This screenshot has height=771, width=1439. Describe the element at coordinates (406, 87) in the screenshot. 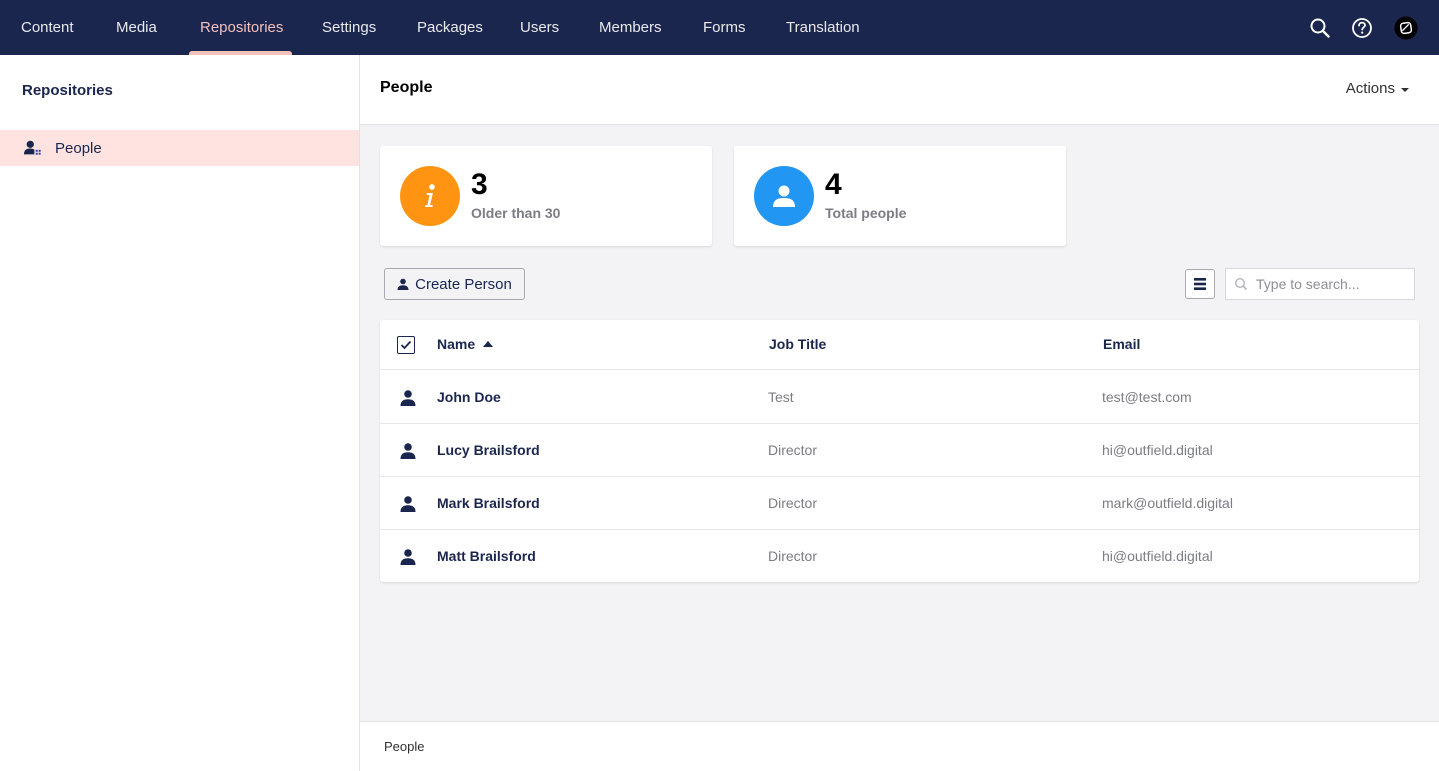

I see `page-title: People` at that location.